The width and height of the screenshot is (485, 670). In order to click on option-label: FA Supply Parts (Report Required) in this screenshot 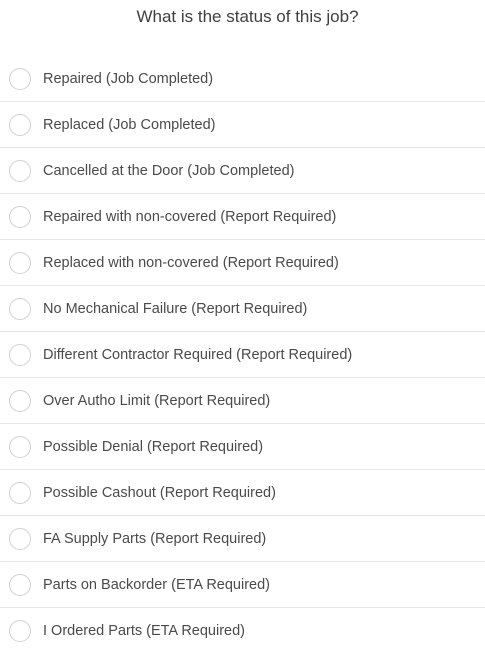, I will do `click(155, 538)`.